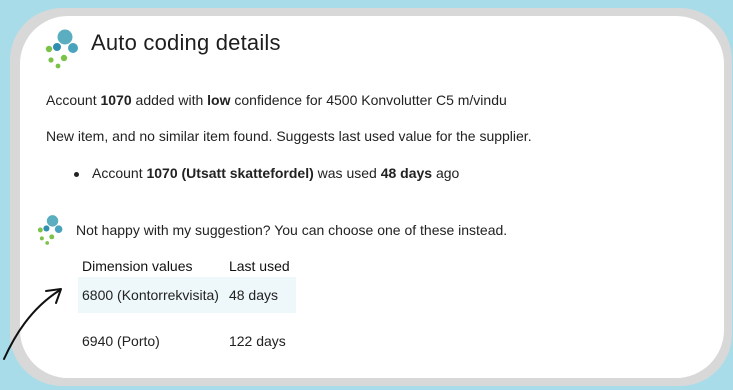 This screenshot has height=390, width=733. I want to click on dimension-value: 6800 (Kontorrekvisita), so click(151, 295).